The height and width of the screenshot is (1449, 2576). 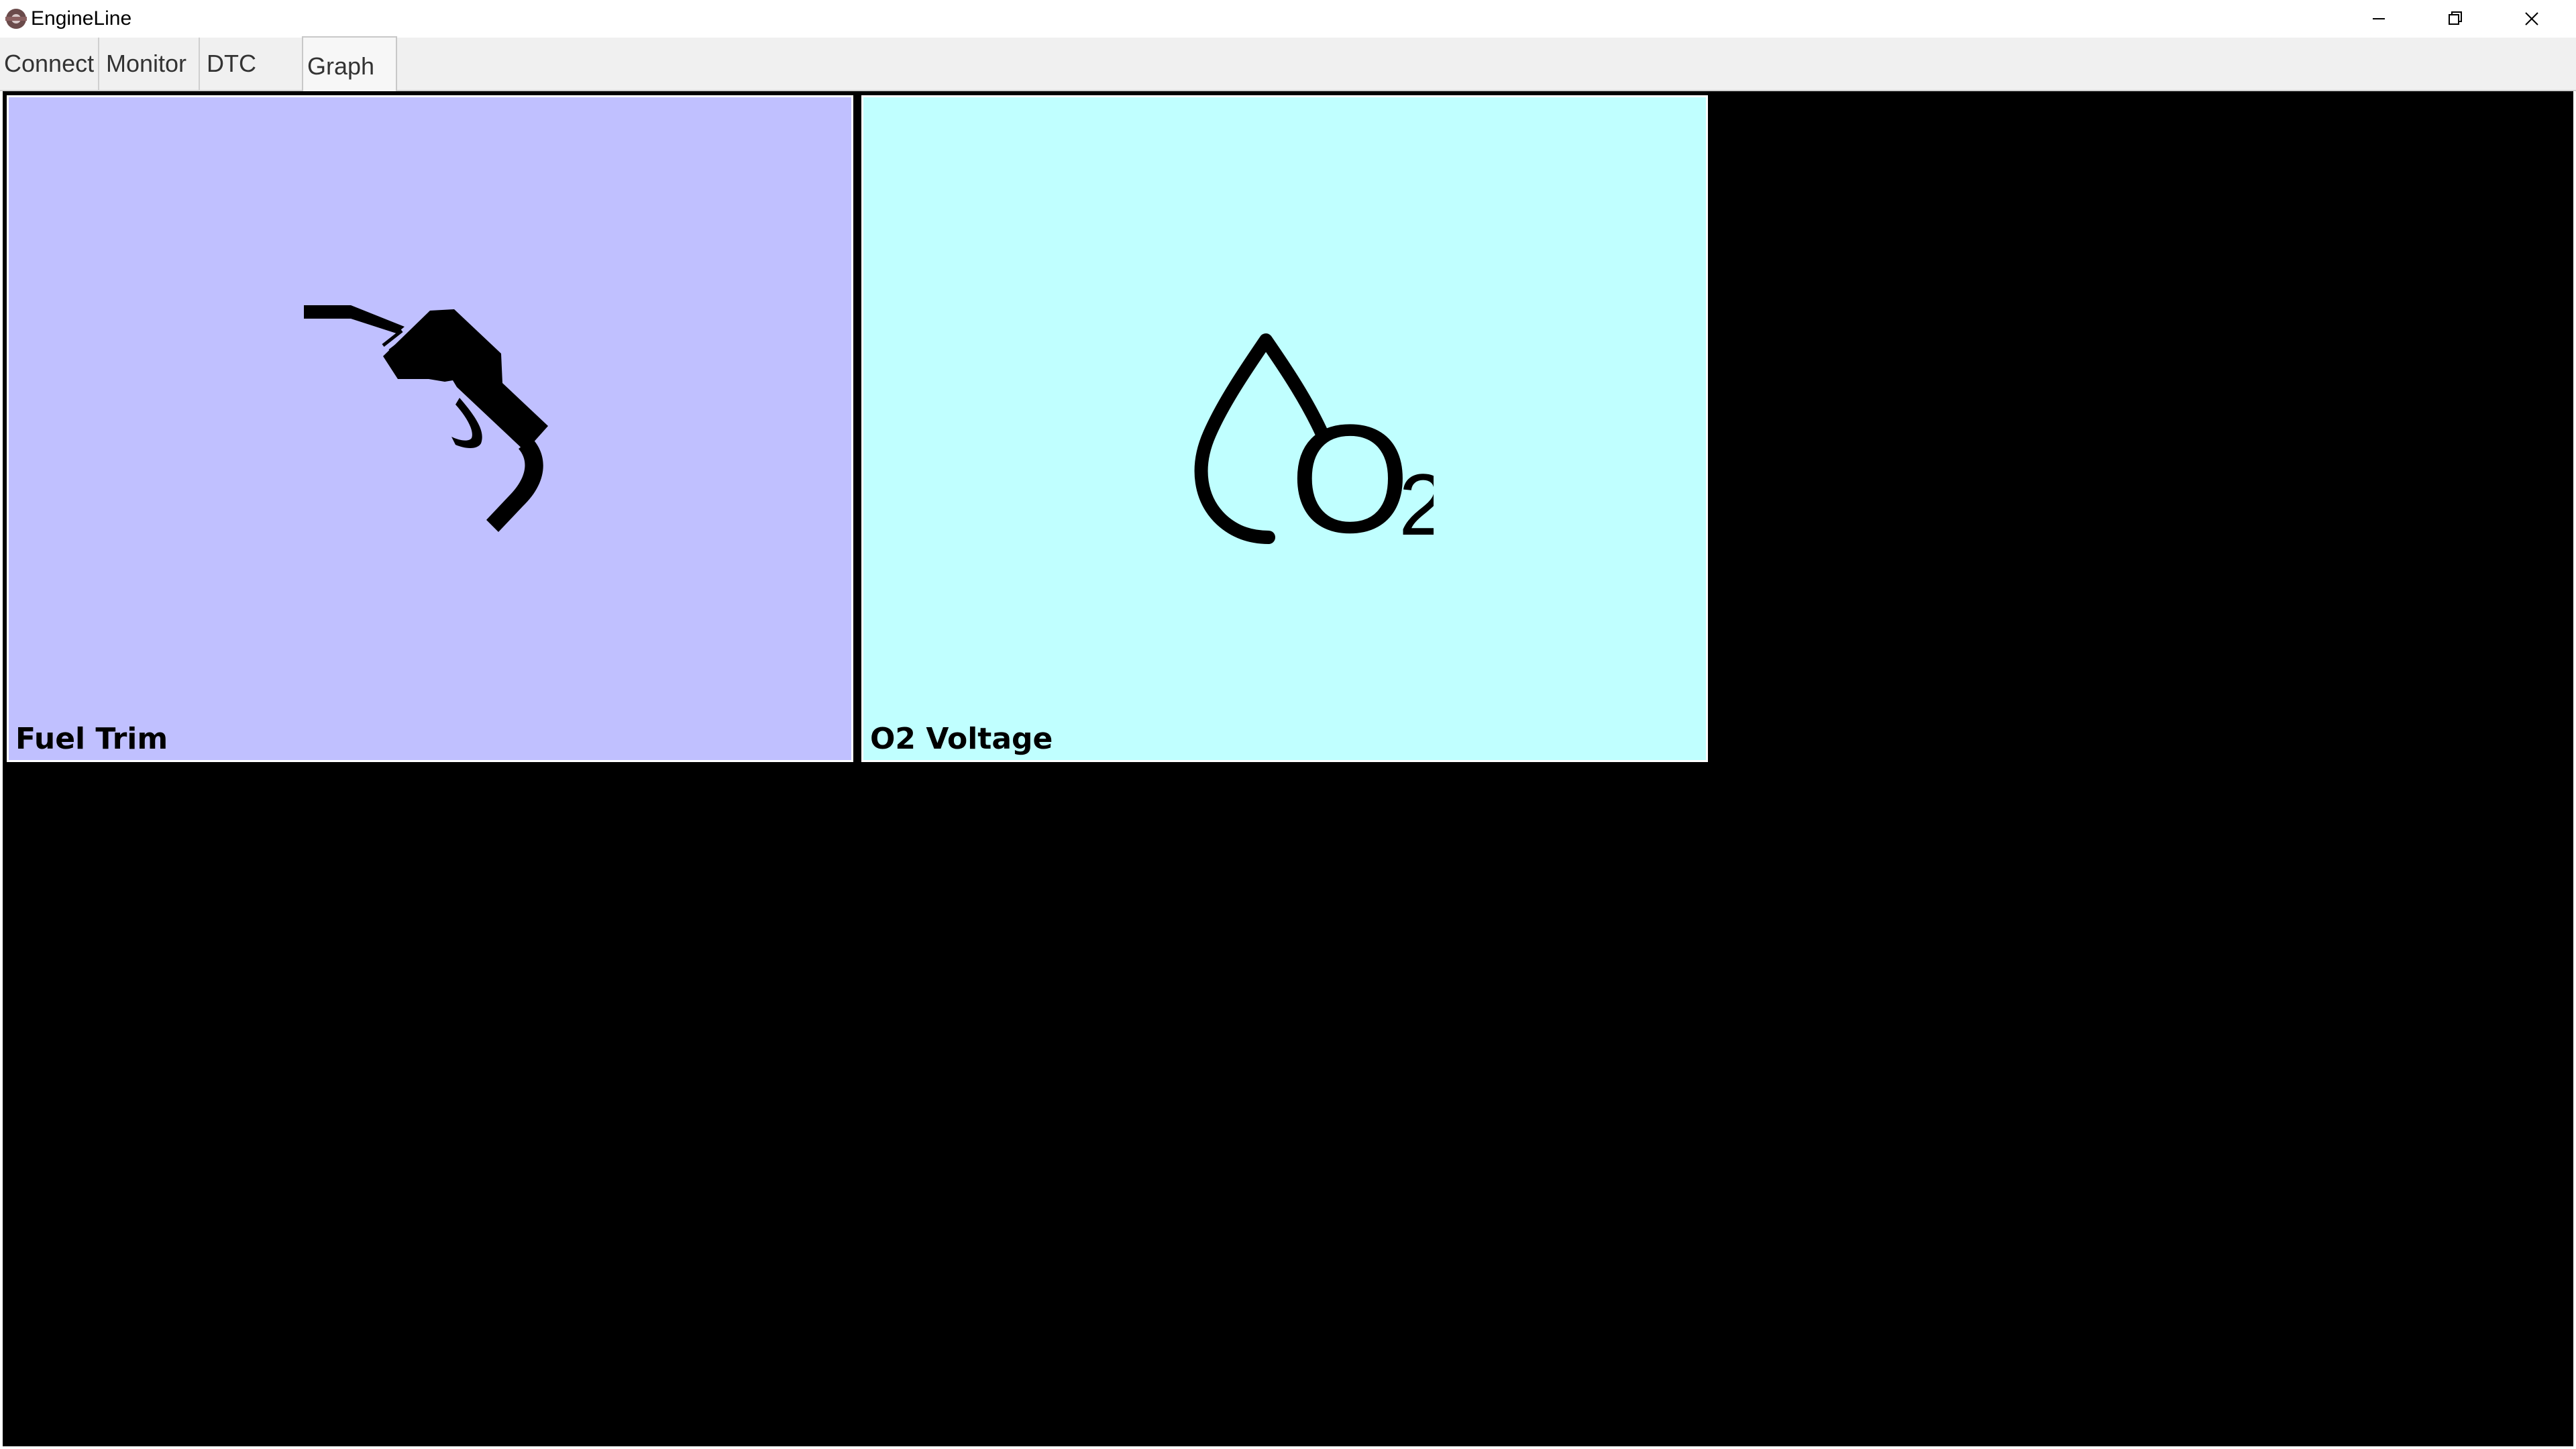 I want to click on fuel-nozzle-icon, so click(x=426, y=418).